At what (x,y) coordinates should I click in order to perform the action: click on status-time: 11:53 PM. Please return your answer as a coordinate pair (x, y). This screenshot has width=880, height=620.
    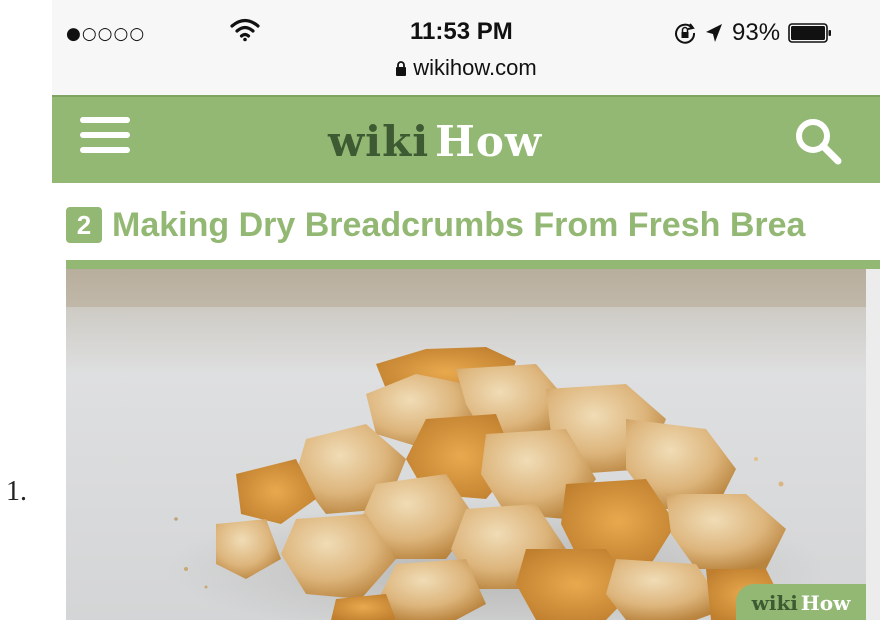
    Looking at the image, I should click on (461, 31).